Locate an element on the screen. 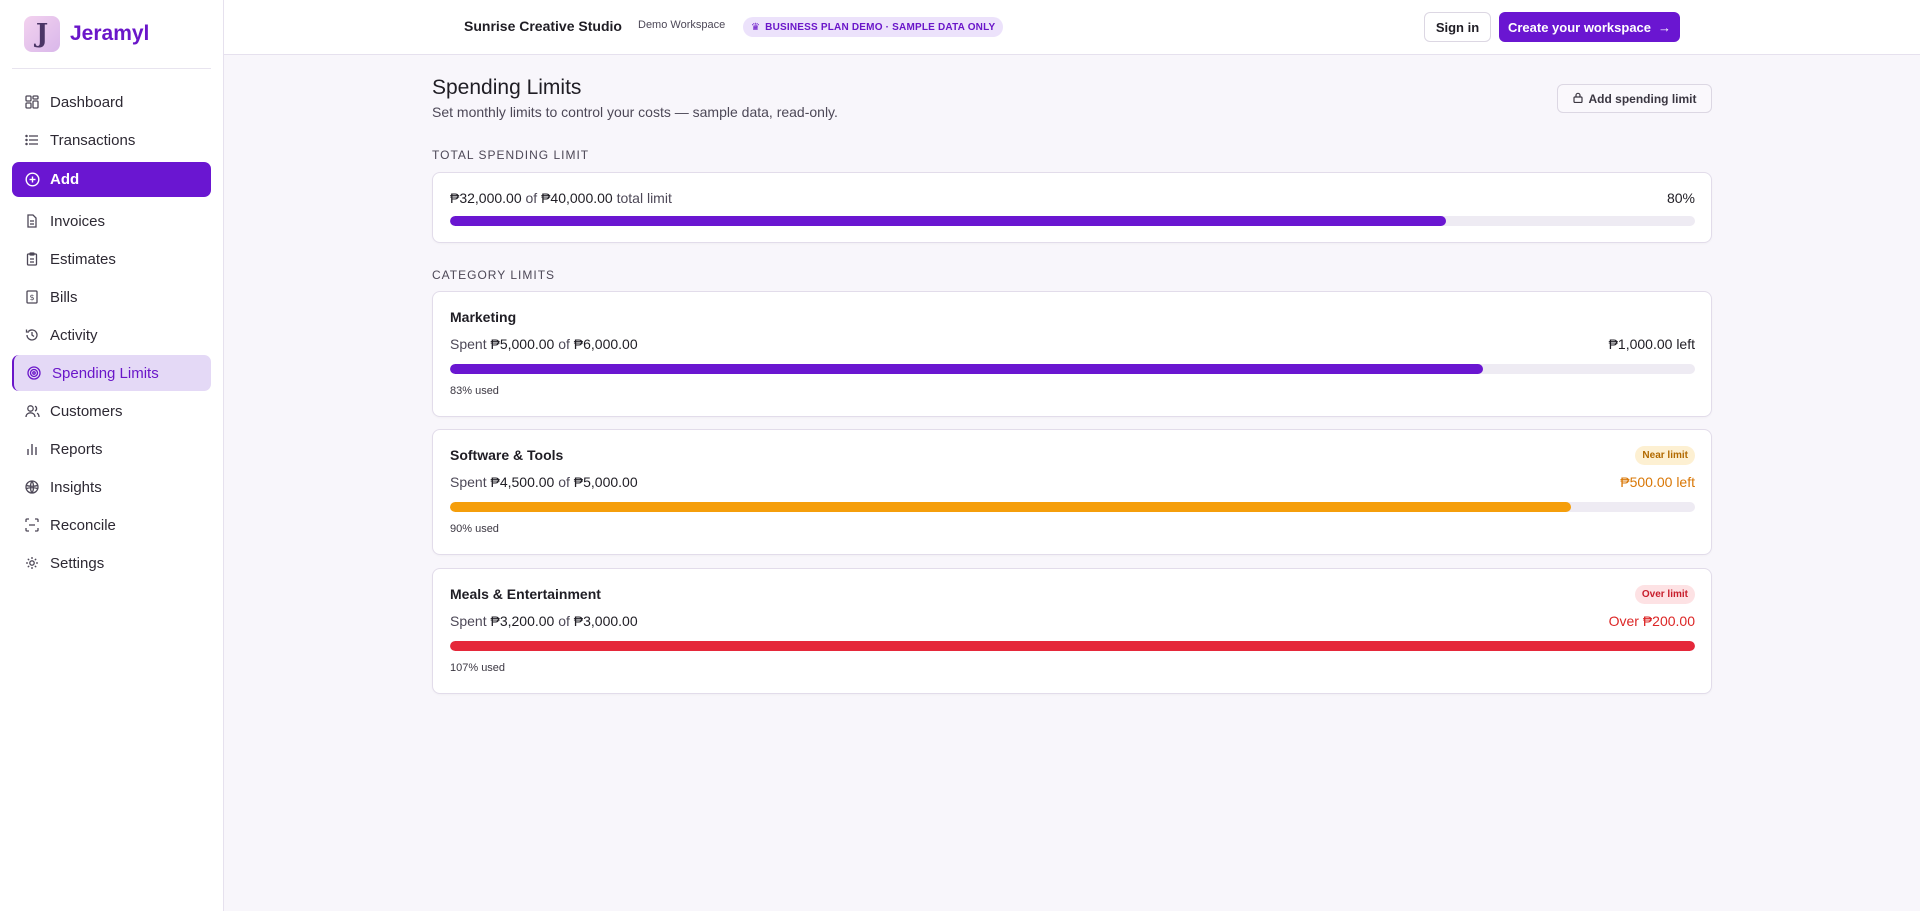 The width and height of the screenshot is (1920, 911). target-icon is located at coordinates (34, 373).